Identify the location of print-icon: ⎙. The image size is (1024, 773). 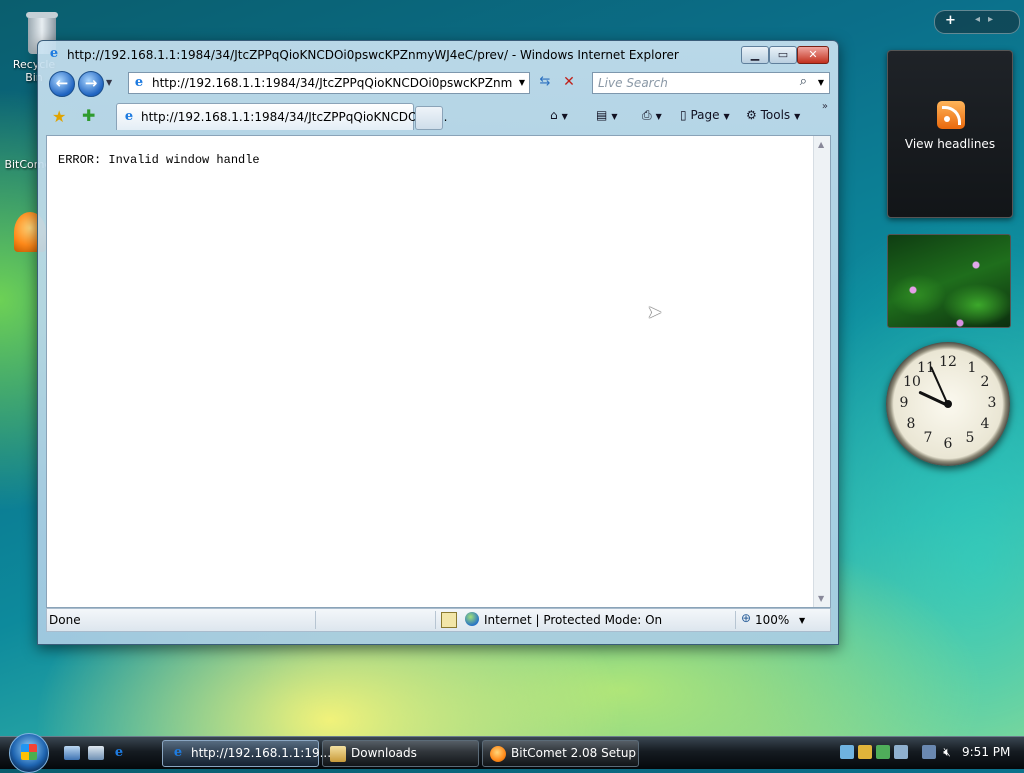
(647, 115).